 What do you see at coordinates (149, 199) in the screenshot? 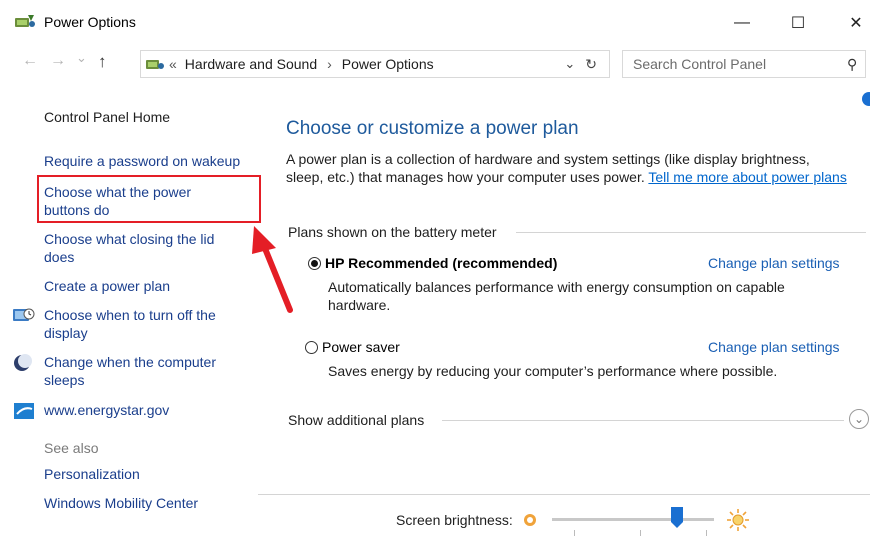
I see `annotation-highlight-box` at bounding box center [149, 199].